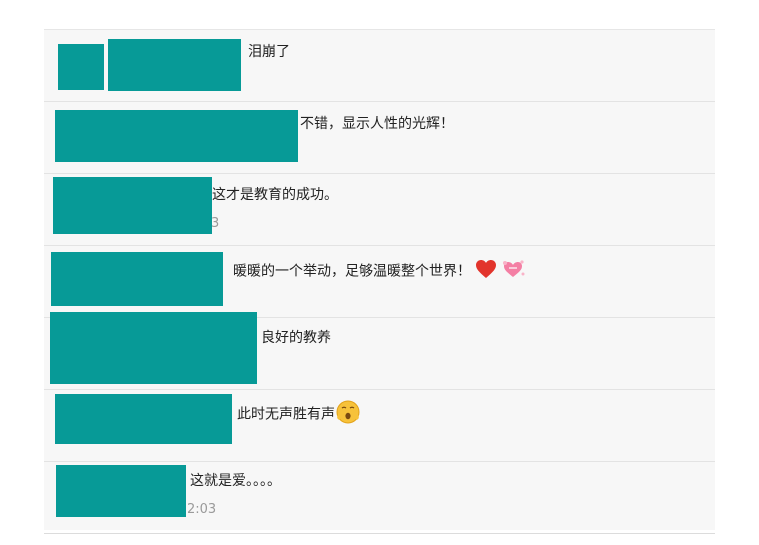  I want to click on hushed-face-icon, so click(348, 414).